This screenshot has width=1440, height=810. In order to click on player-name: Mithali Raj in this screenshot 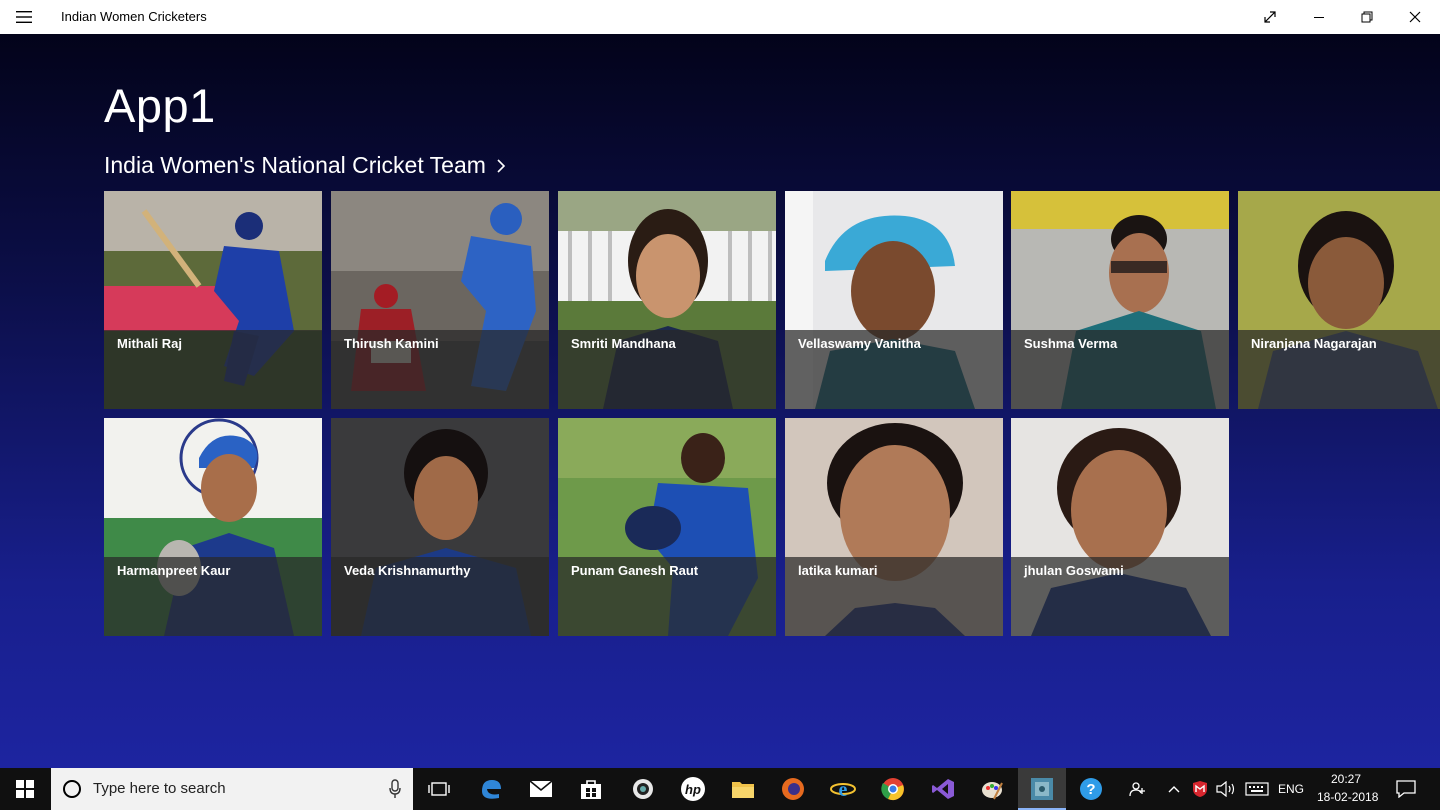, I will do `click(150, 343)`.